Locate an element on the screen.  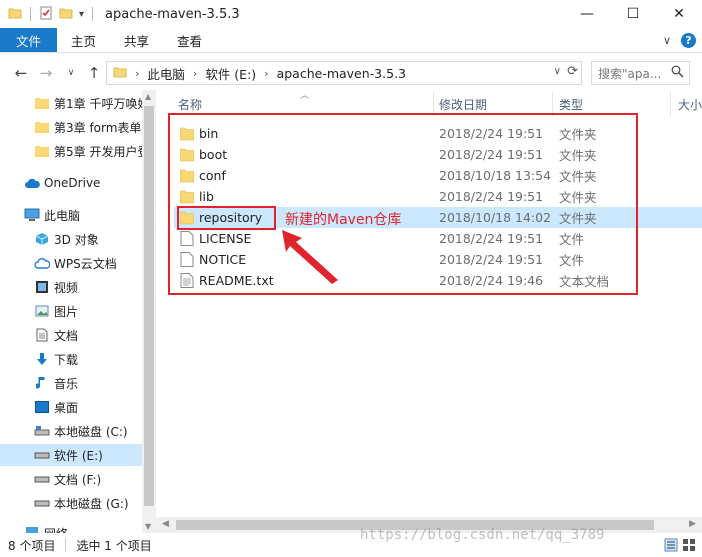
tab-share: 共享 is located at coordinates (136, 40).